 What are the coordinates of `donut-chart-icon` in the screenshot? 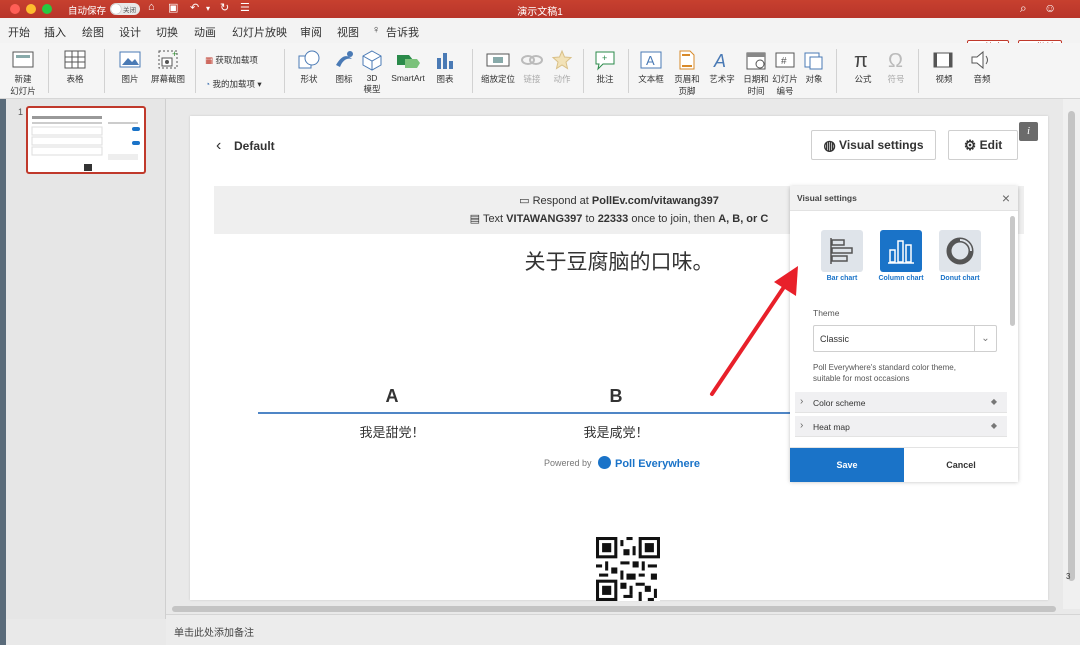 It's located at (960, 251).